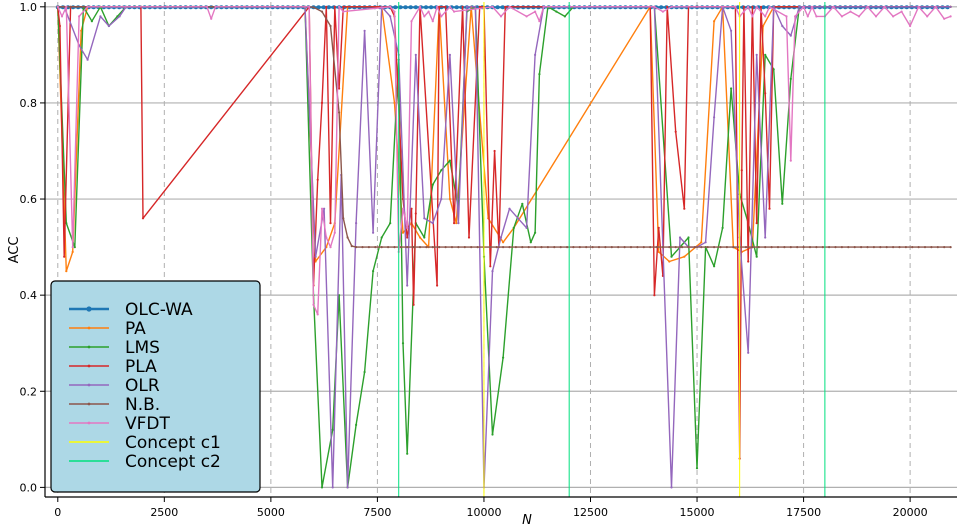 The height and width of the screenshot is (531, 967). Describe the element at coordinates (377, 512) in the screenshot. I see `x-tick-label: 7500` at that location.